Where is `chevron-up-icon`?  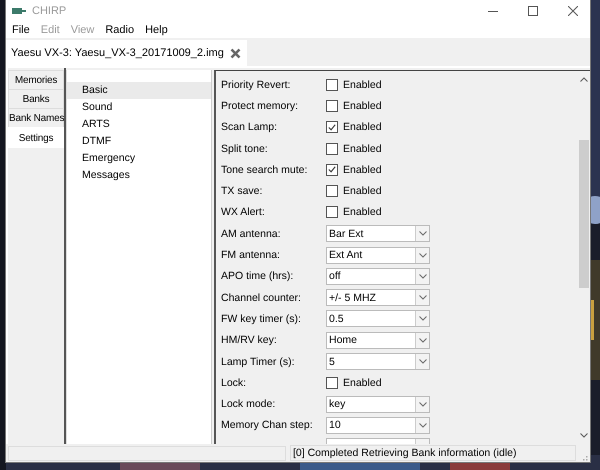 chevron-up-icon is located at coordinates (584, 79).